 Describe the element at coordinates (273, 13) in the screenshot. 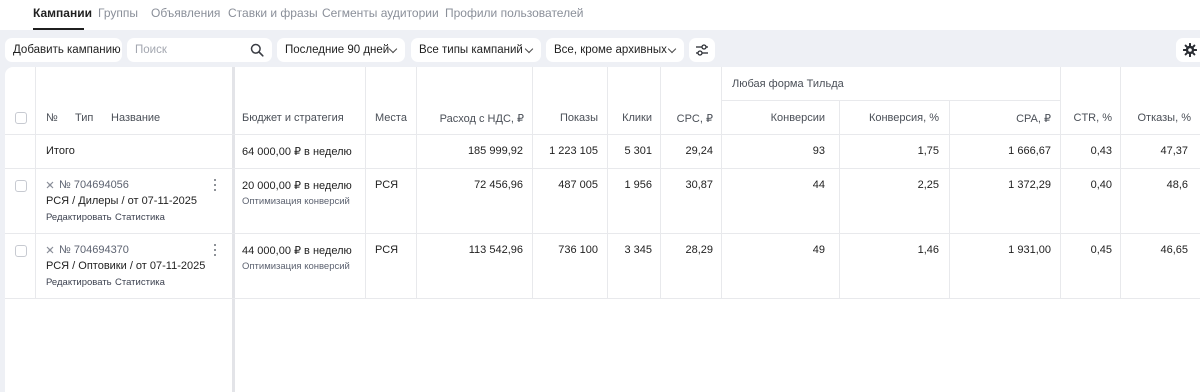

I see `tab-bids-phrases: Ставки и фразы` at that location.